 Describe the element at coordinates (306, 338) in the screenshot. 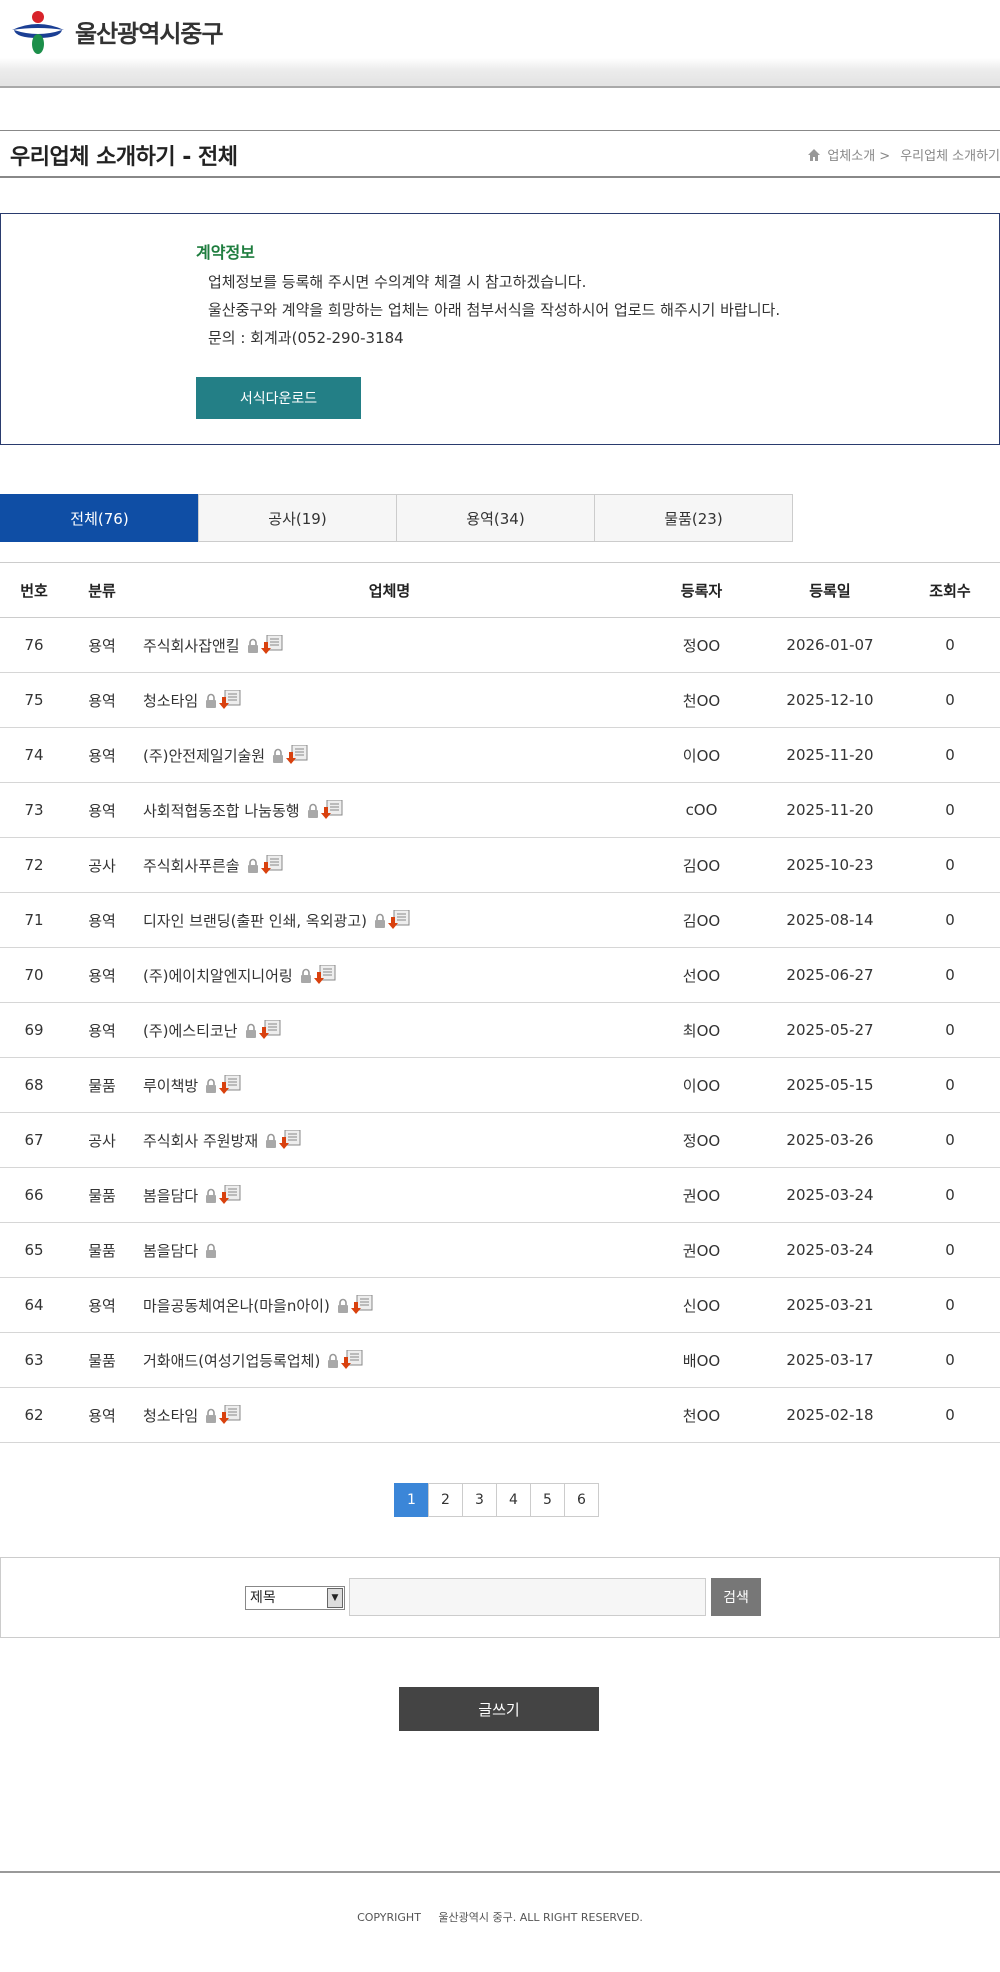

I see `info-line: 문의 : 회계과(052-290-3184` at that location.